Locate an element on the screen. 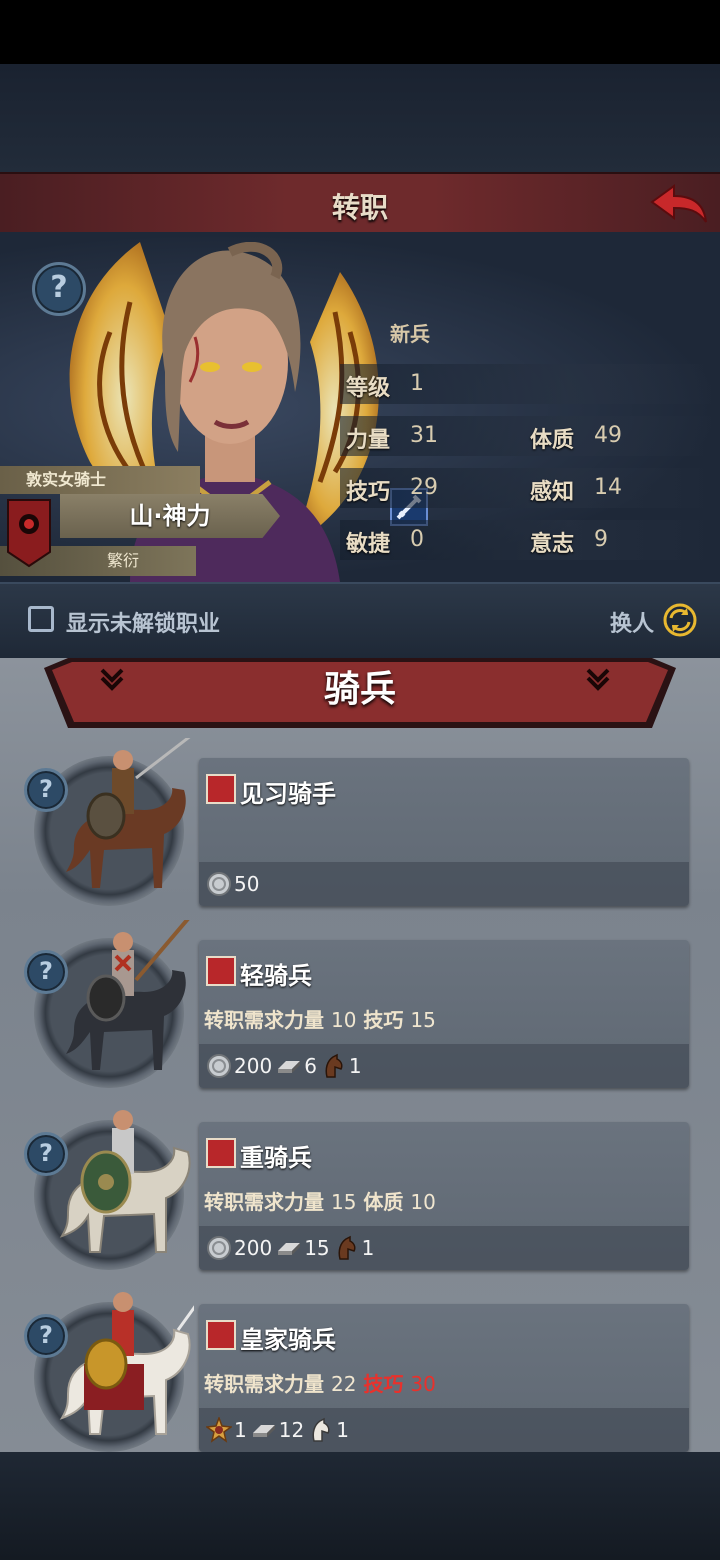  strength-value: 31 is located at coordinates (424, 435).